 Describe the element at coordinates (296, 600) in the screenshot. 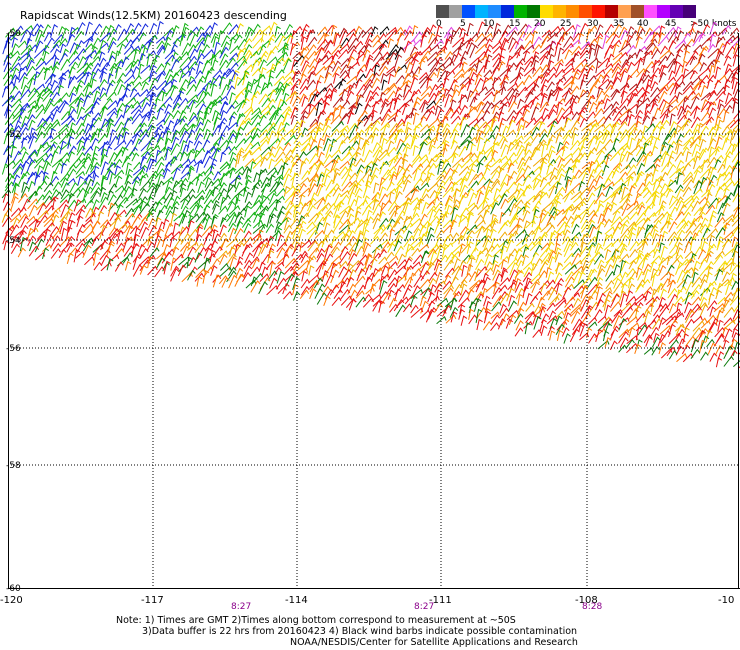

I see `lon-label: -114` at that location.